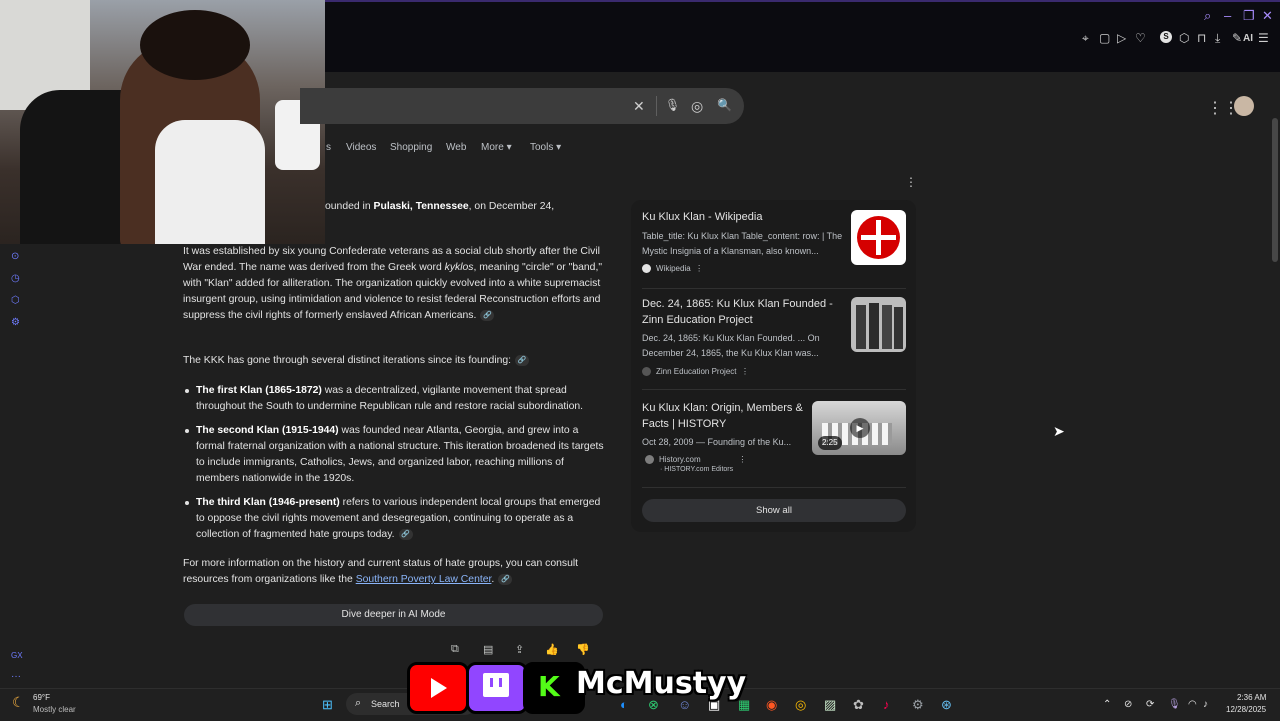 The image size is (1280, 721). Describe the element at coordinates (1246, 709) in the screenshot. I see `clock-date: 12/28/2025` at that location.